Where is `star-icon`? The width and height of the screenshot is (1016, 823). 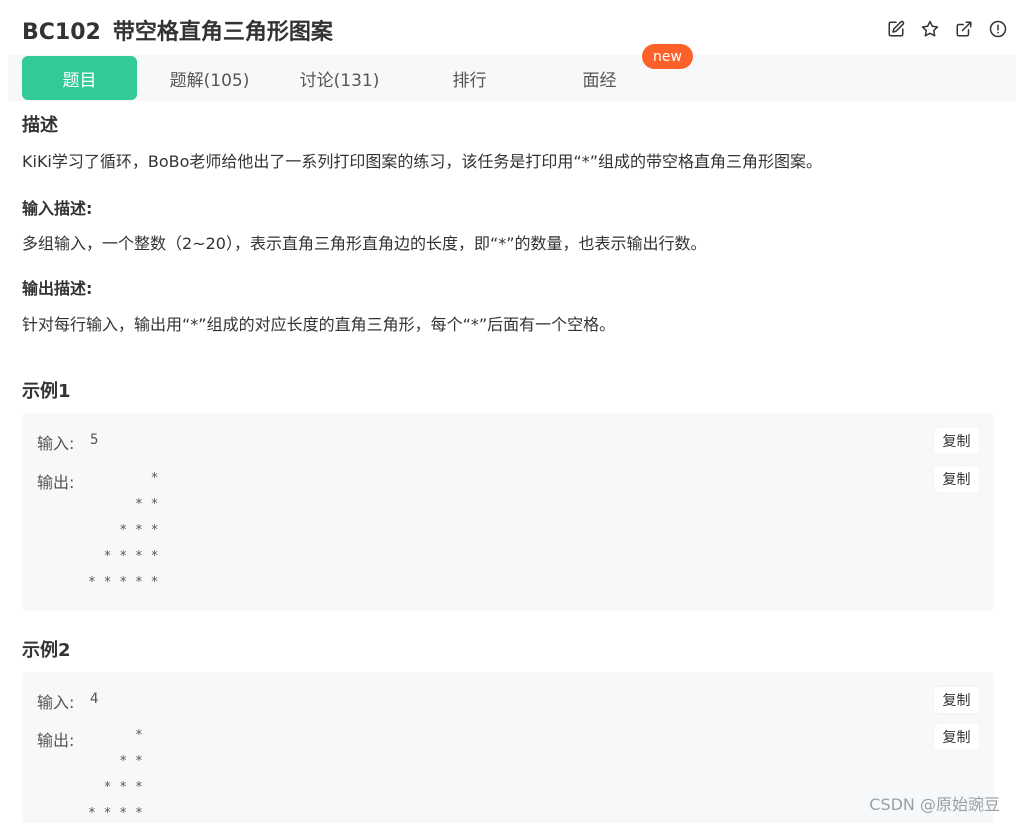
star-icon is located at coordinates (930, 29).